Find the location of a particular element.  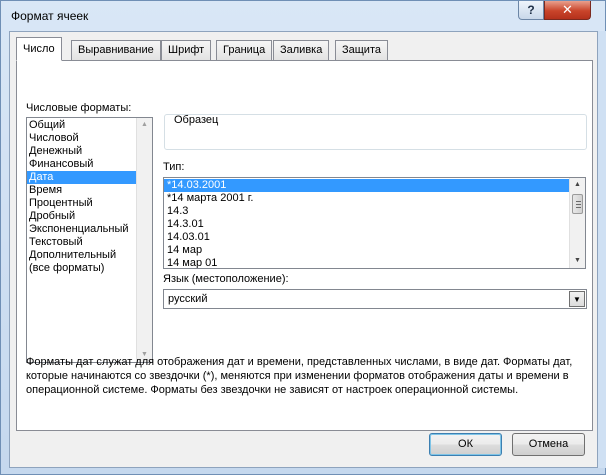

category-item-text: Текстовый is located at coordinates (89, 242).